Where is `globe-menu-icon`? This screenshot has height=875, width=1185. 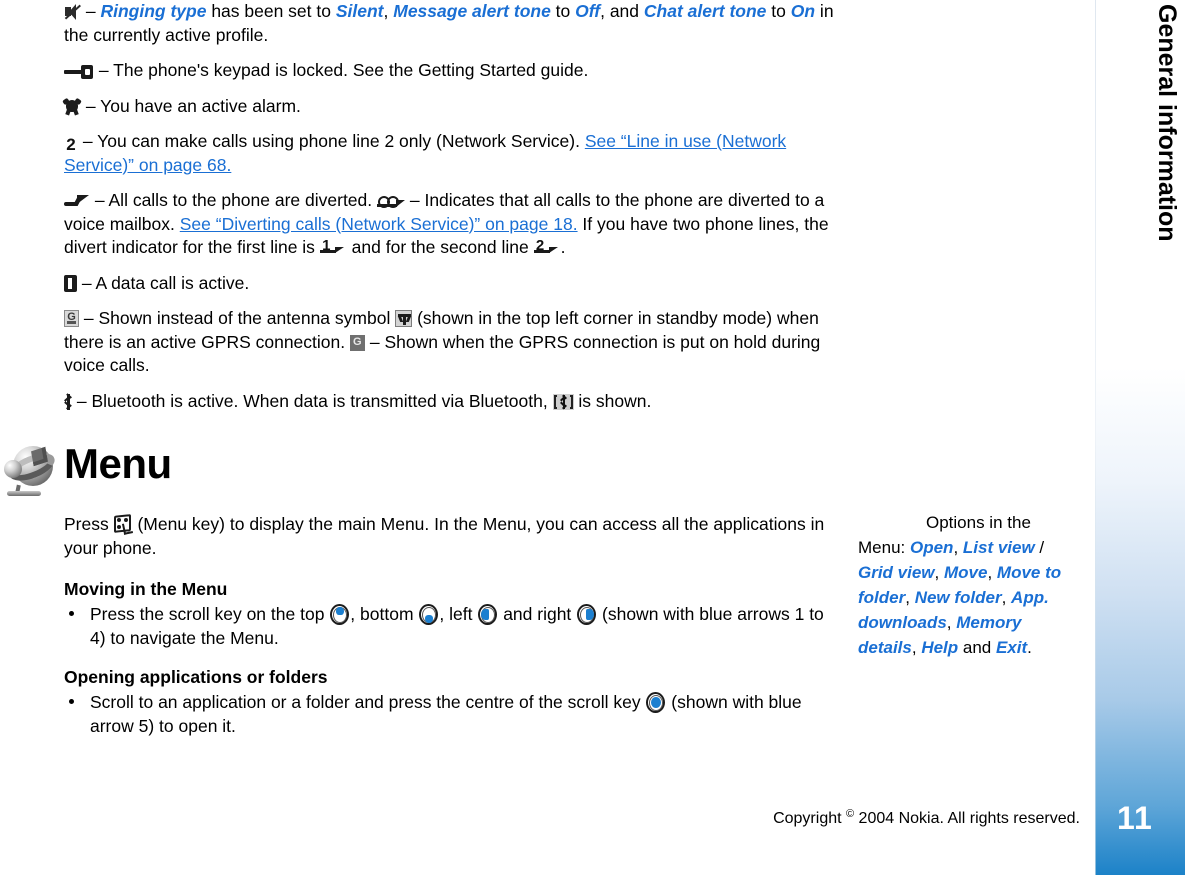 globe-menu-icon is located at coordinates (31, 472).